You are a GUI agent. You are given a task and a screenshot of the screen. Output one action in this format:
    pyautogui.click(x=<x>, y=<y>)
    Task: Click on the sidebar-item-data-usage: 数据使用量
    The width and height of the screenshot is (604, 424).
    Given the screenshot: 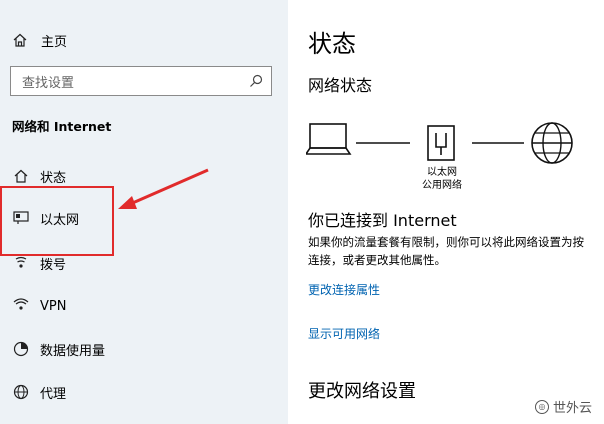 What is the action you would take?
    pyautogui.click(x=58, y=349)
    